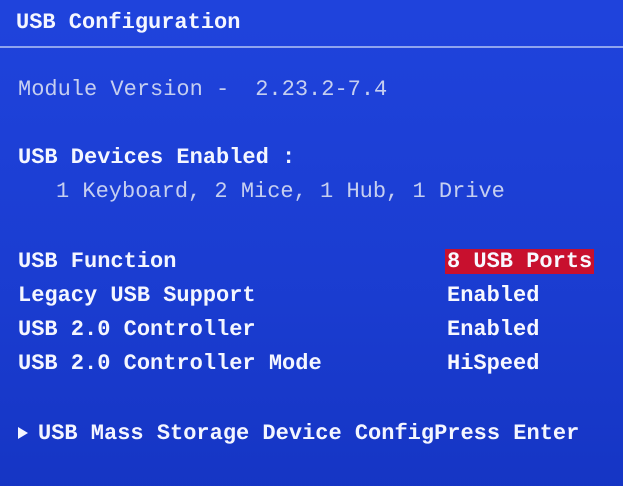 The height and width of the screenshot is (486, 623). What do you see at coordinates (493, 363) in the screenshot?
I see `setting-value: HiSpeed` at bounding box center [493, 363].